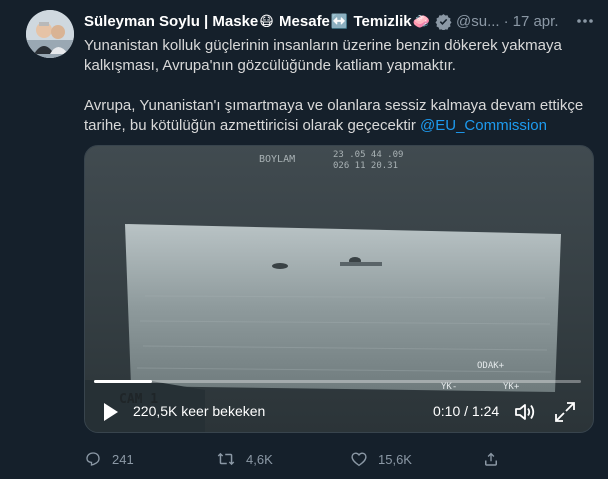 Image resolution: width=608 pixels, height=479 pixels. I want to click on mask-emoji-icon: 😷, so click(266, 20).